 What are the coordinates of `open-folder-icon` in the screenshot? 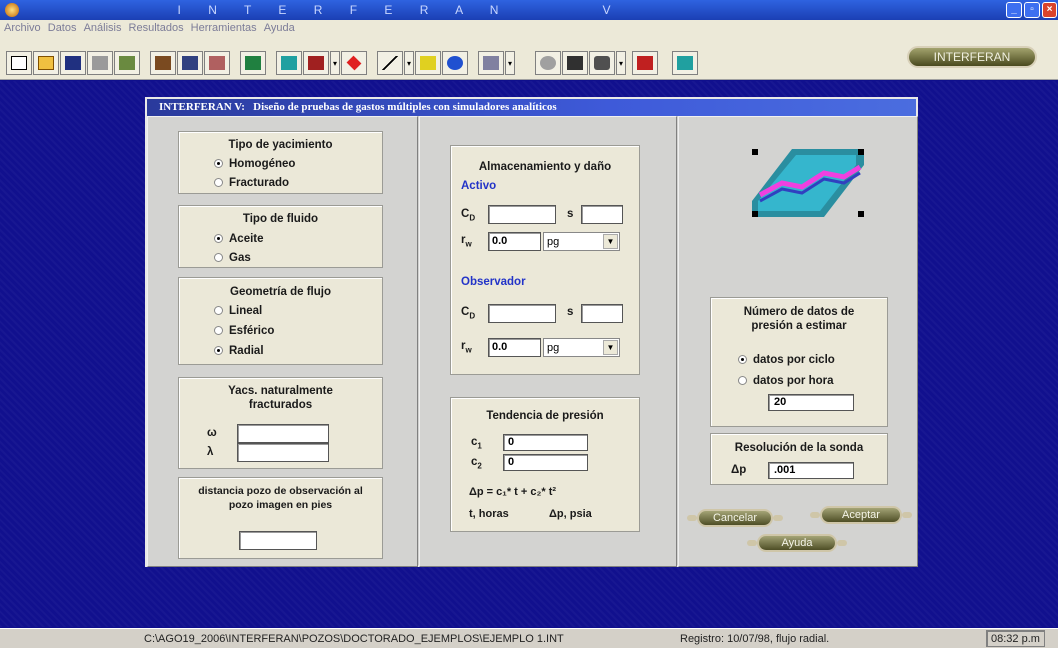 It's located at (46, 63).